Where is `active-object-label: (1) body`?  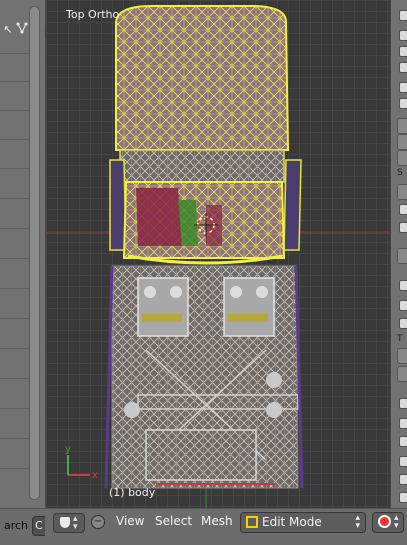
active-object-label: (1) body is located at coordinates (132, 492).